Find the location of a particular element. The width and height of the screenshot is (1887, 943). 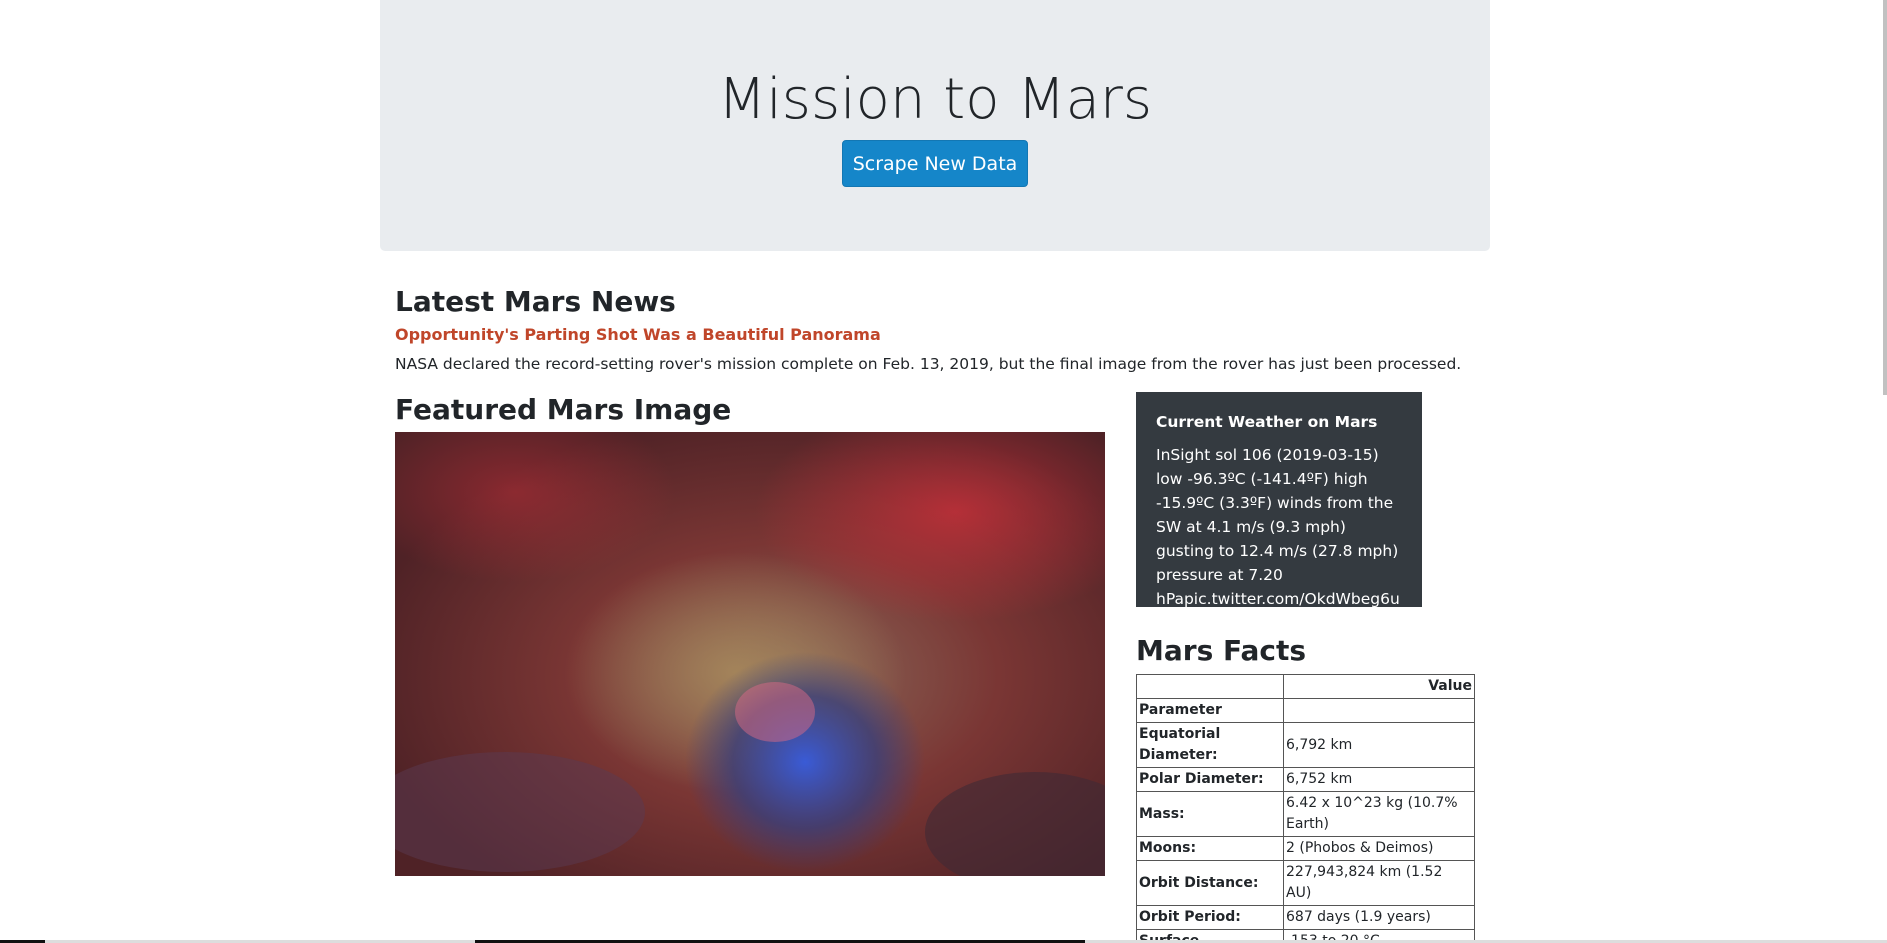

table-header-row: Value is located at coordinates (1305, 686).